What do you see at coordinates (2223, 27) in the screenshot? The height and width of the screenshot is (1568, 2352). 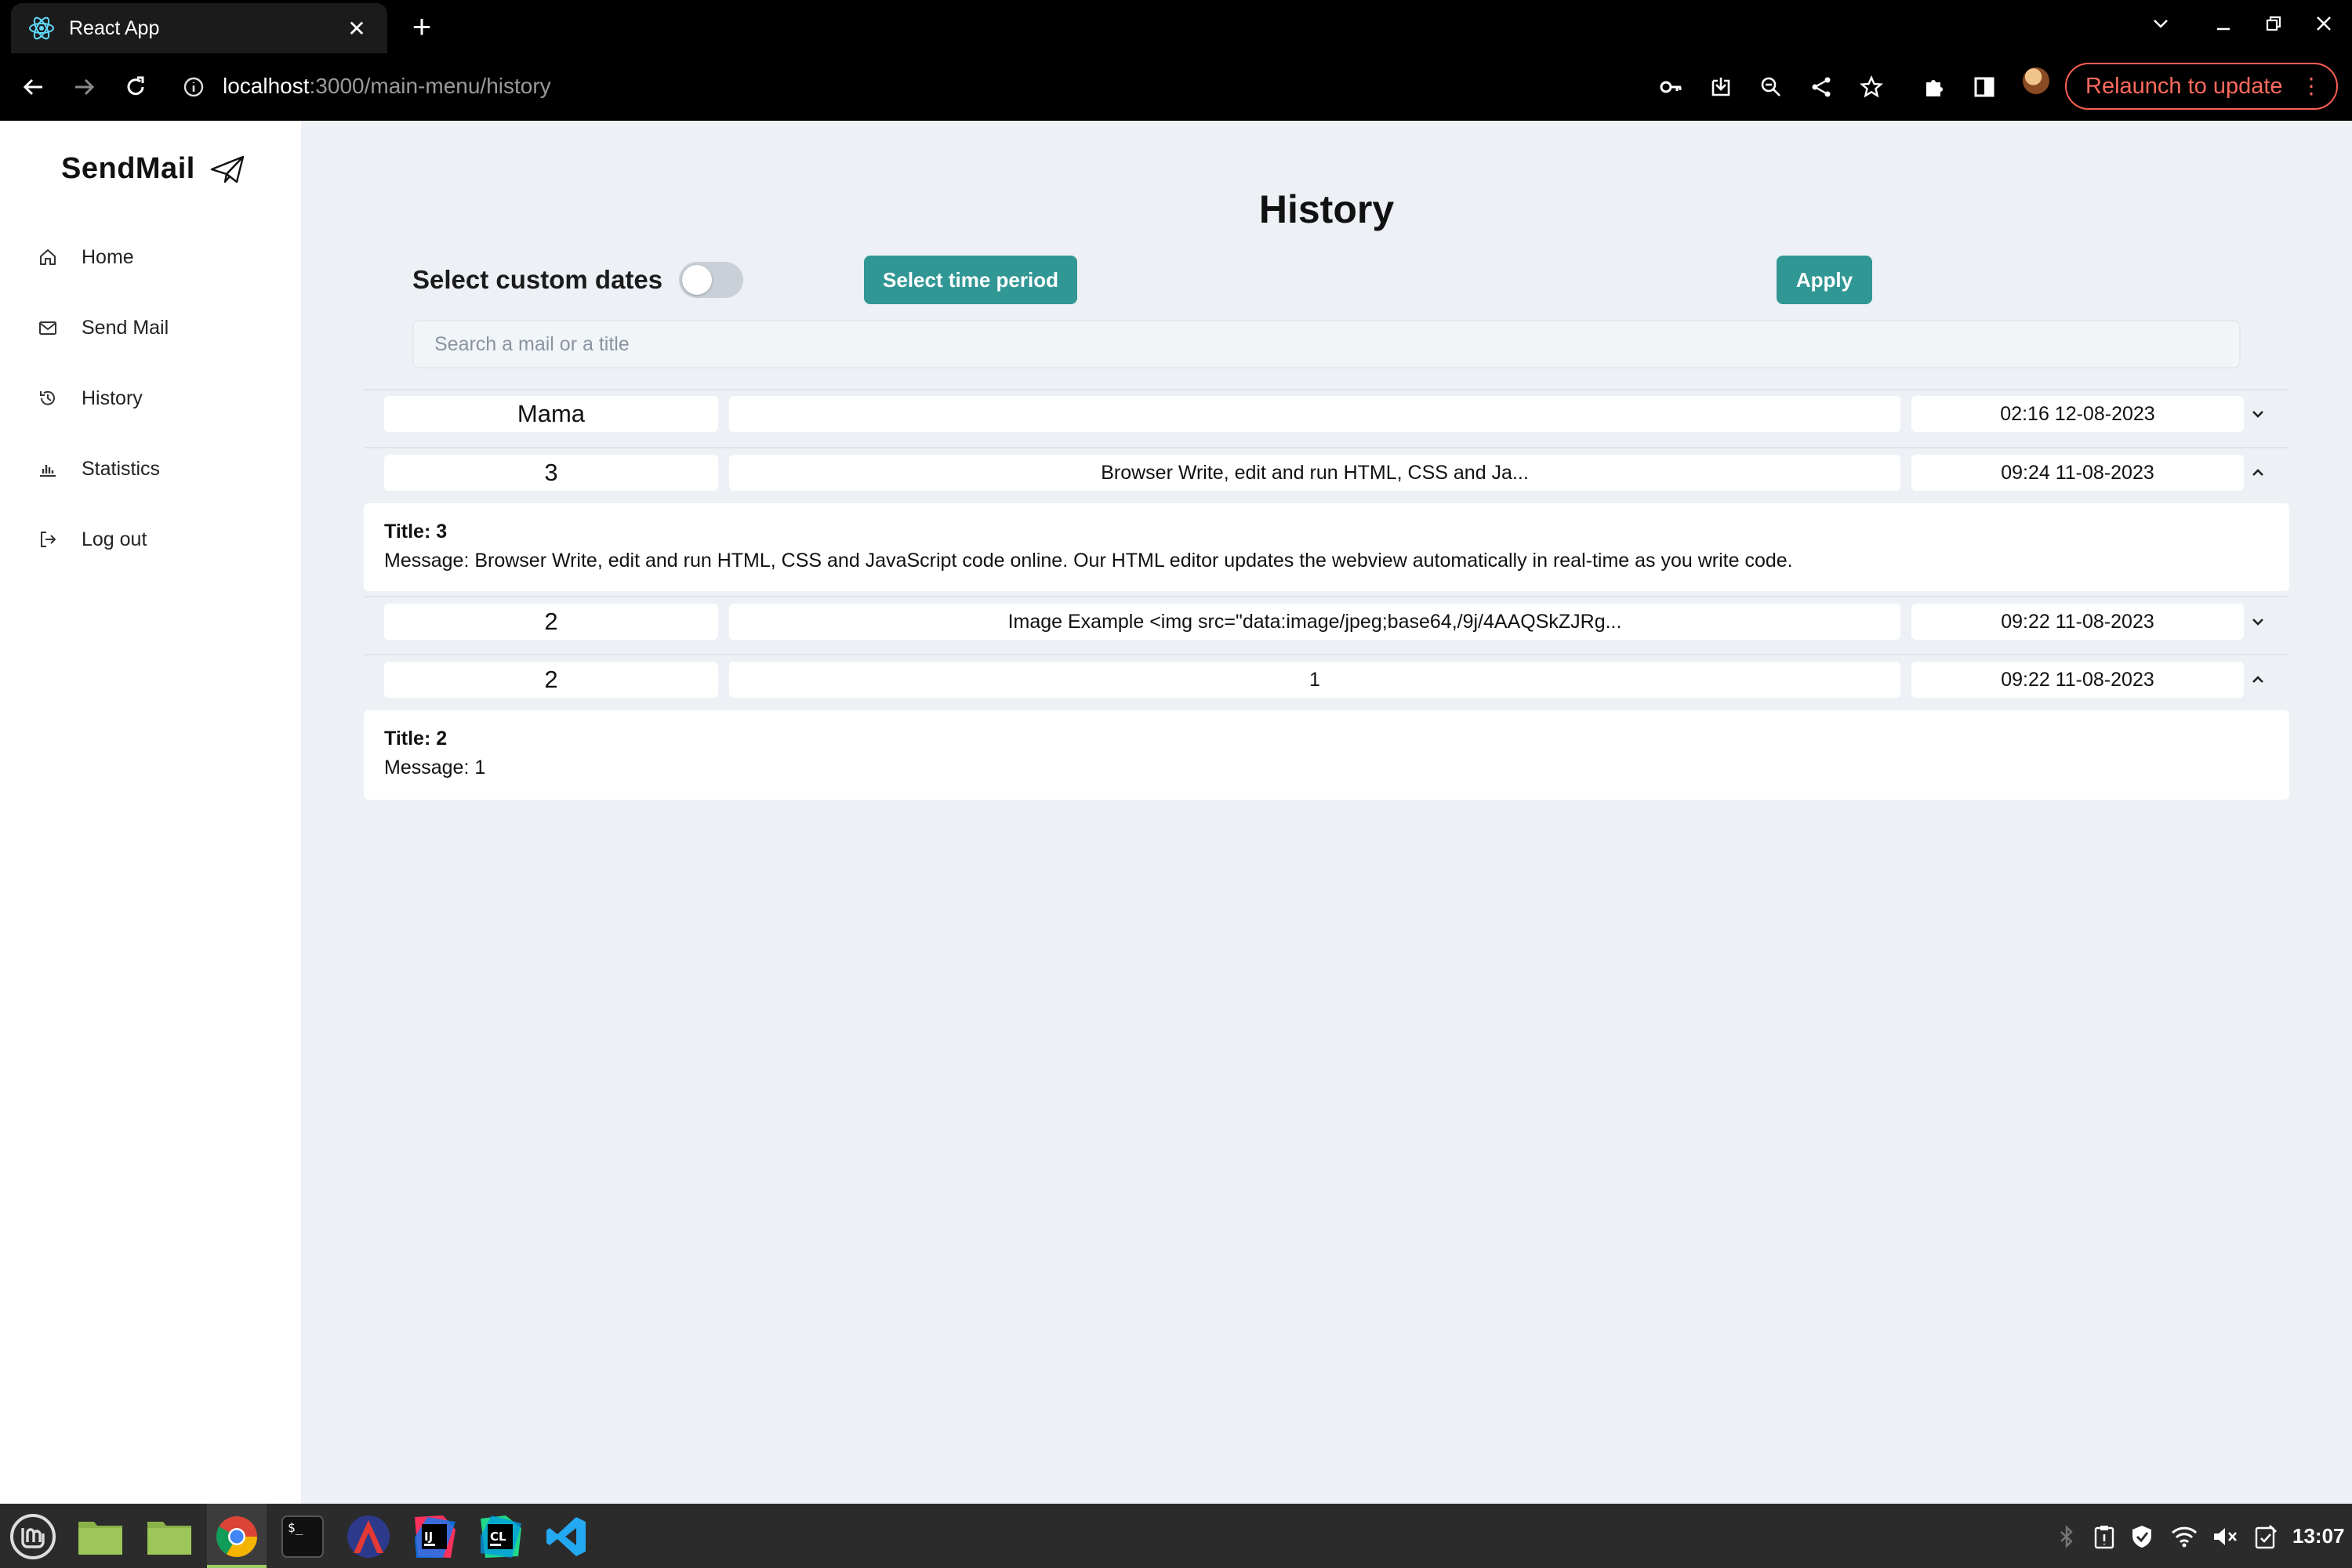 I see `minimize-button` at bounding box center [2223, 27].